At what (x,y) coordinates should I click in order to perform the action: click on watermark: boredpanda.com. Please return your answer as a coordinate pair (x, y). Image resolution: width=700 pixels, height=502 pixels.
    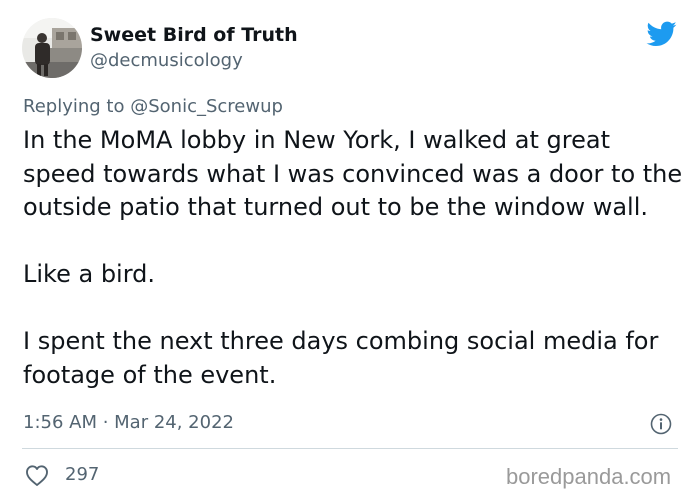
    Looking at the image, I should click on (589, 476).